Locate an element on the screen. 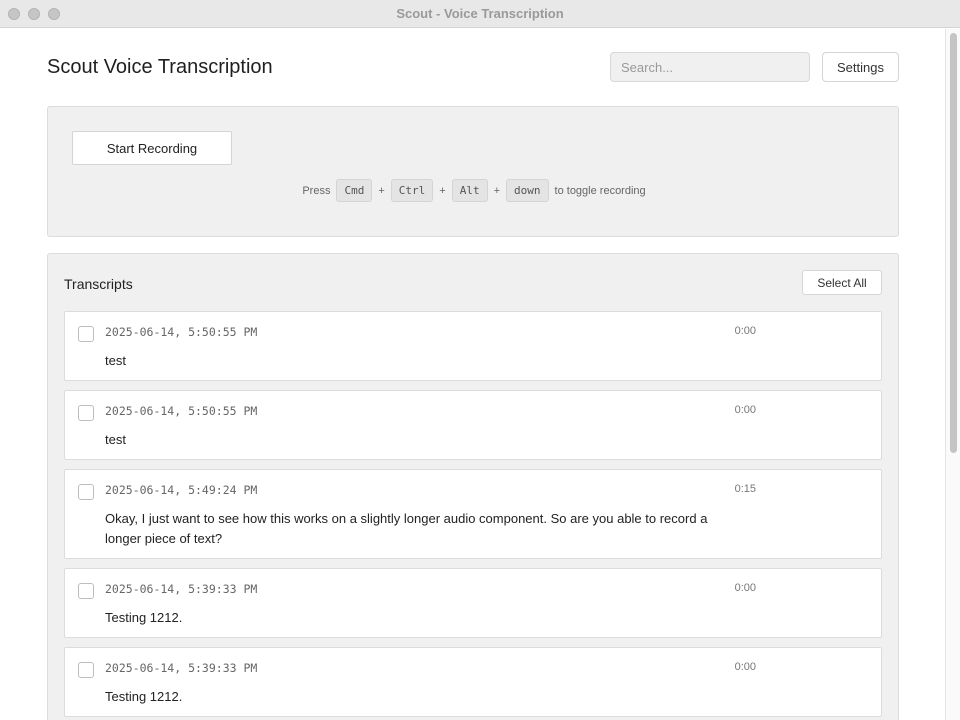  window-titlebar: Scout - Voice Transcription is located at coordinates (480, 14).